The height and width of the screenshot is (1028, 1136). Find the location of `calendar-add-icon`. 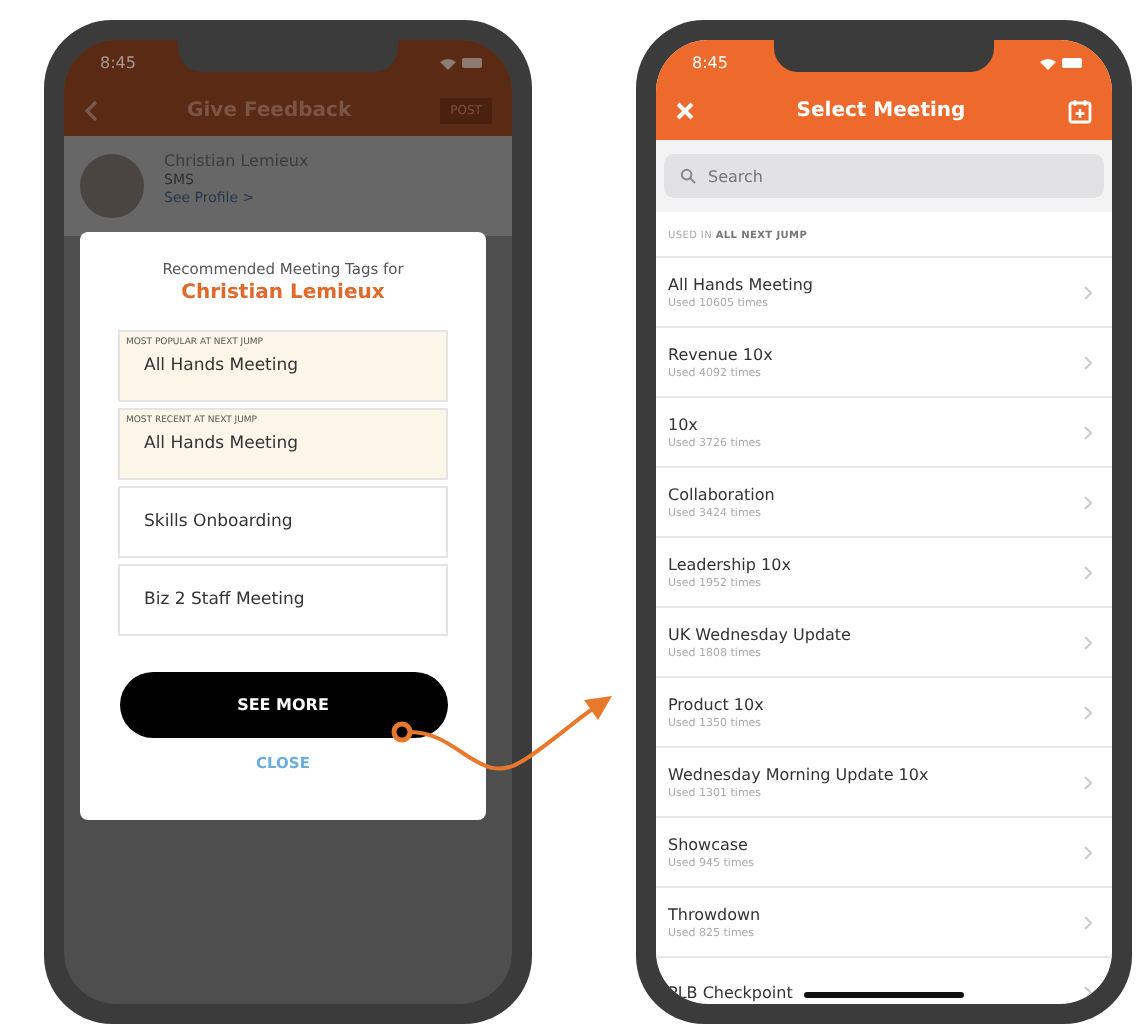

calendar-add-icon is located at coordinates (1079, 110).